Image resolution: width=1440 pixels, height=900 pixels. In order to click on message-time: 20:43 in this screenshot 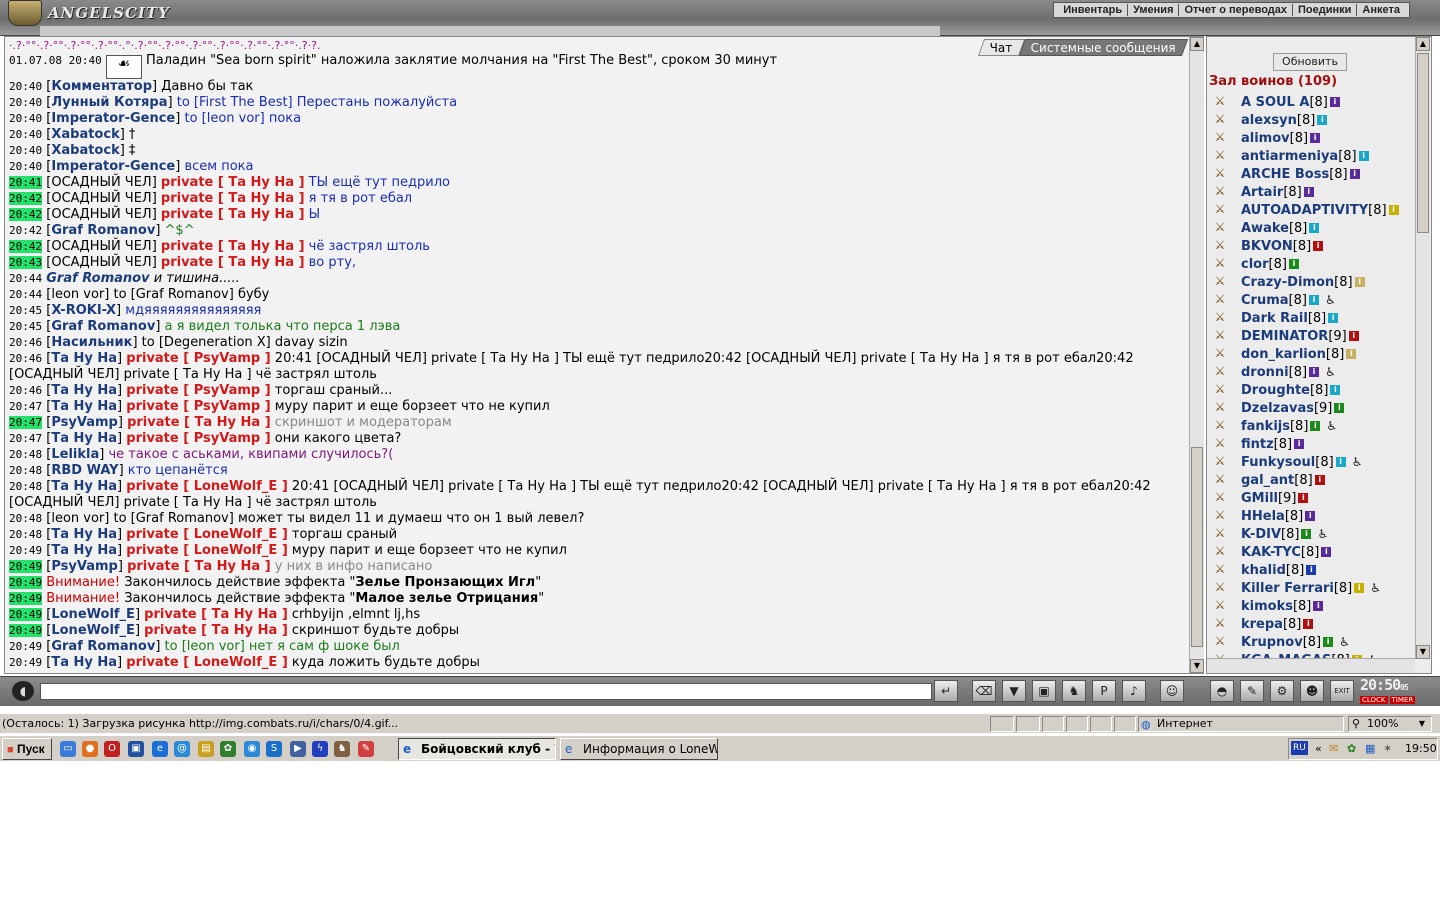, I will do `click(26, 262)`.